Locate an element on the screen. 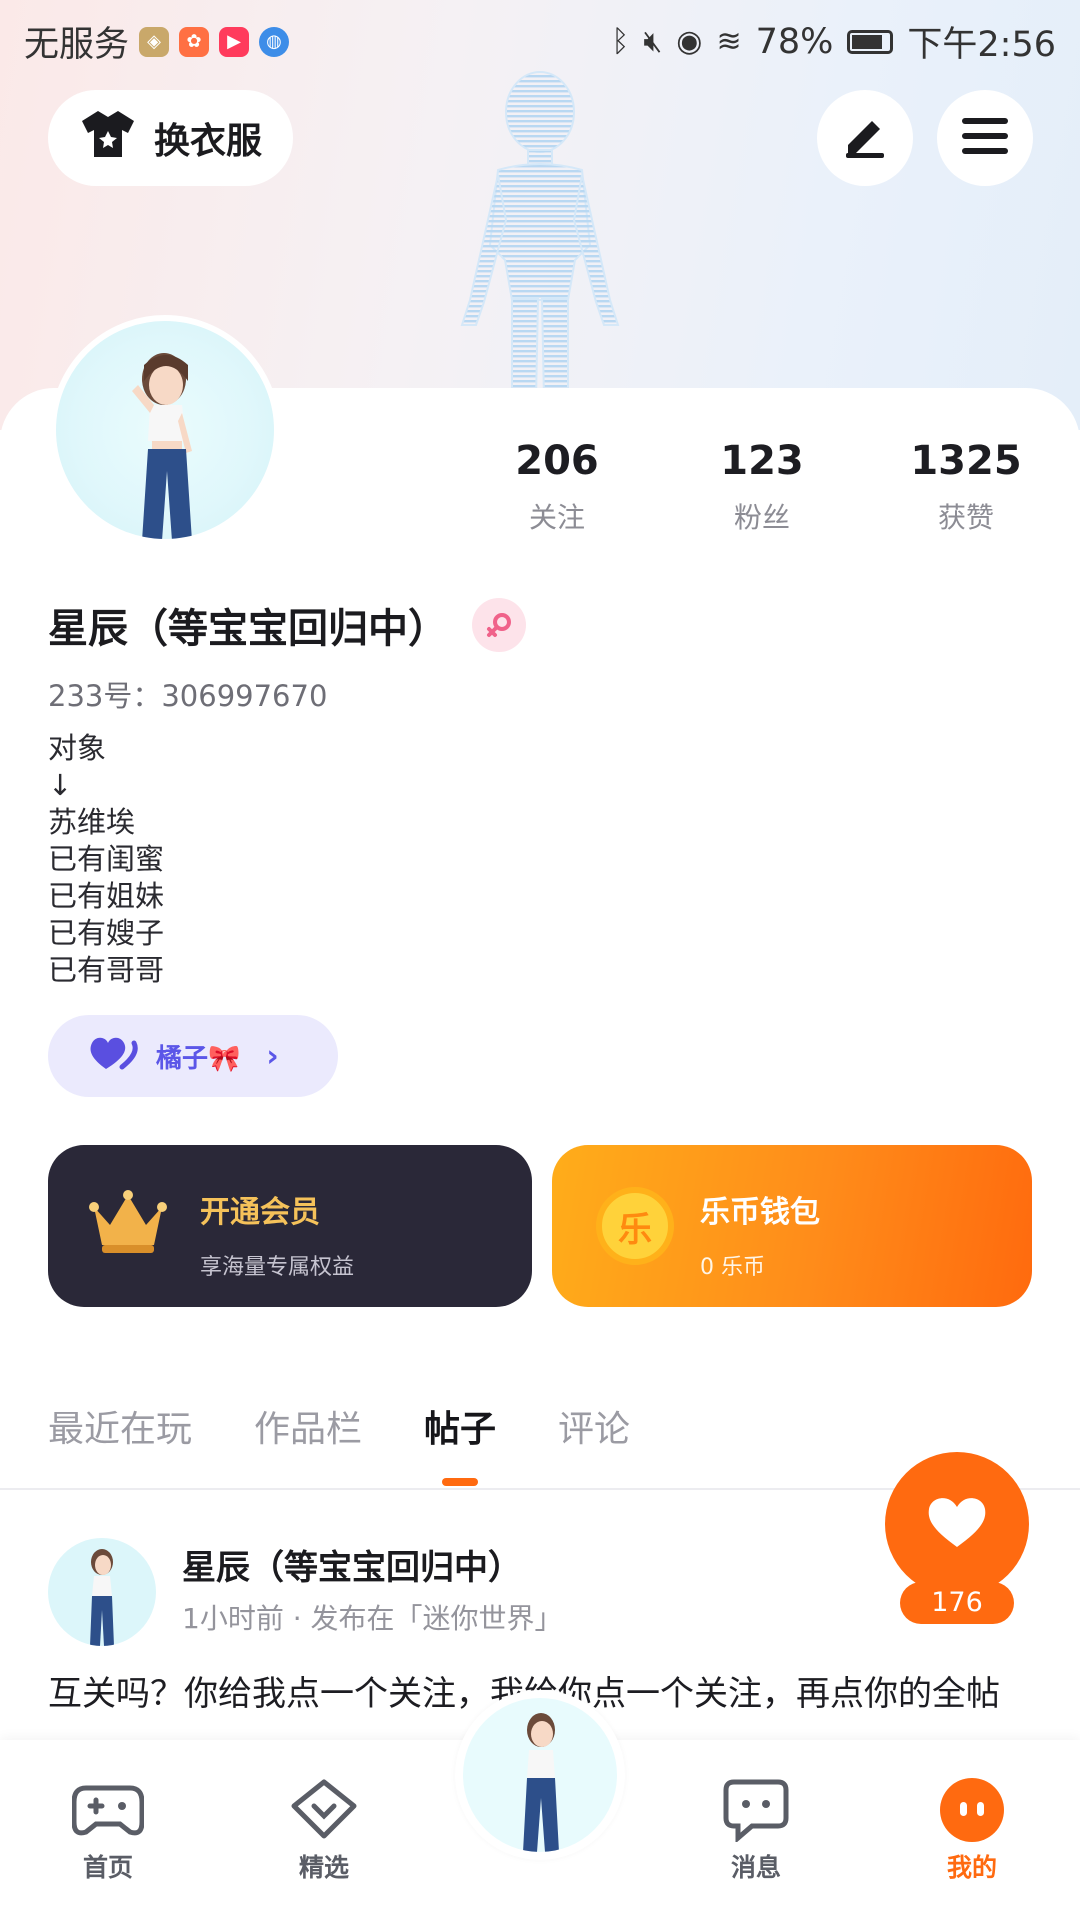 The height and width of the screenshot is (1920, 1080). bluetooth-icon: ᛒ is located at coordinates (620, 41).